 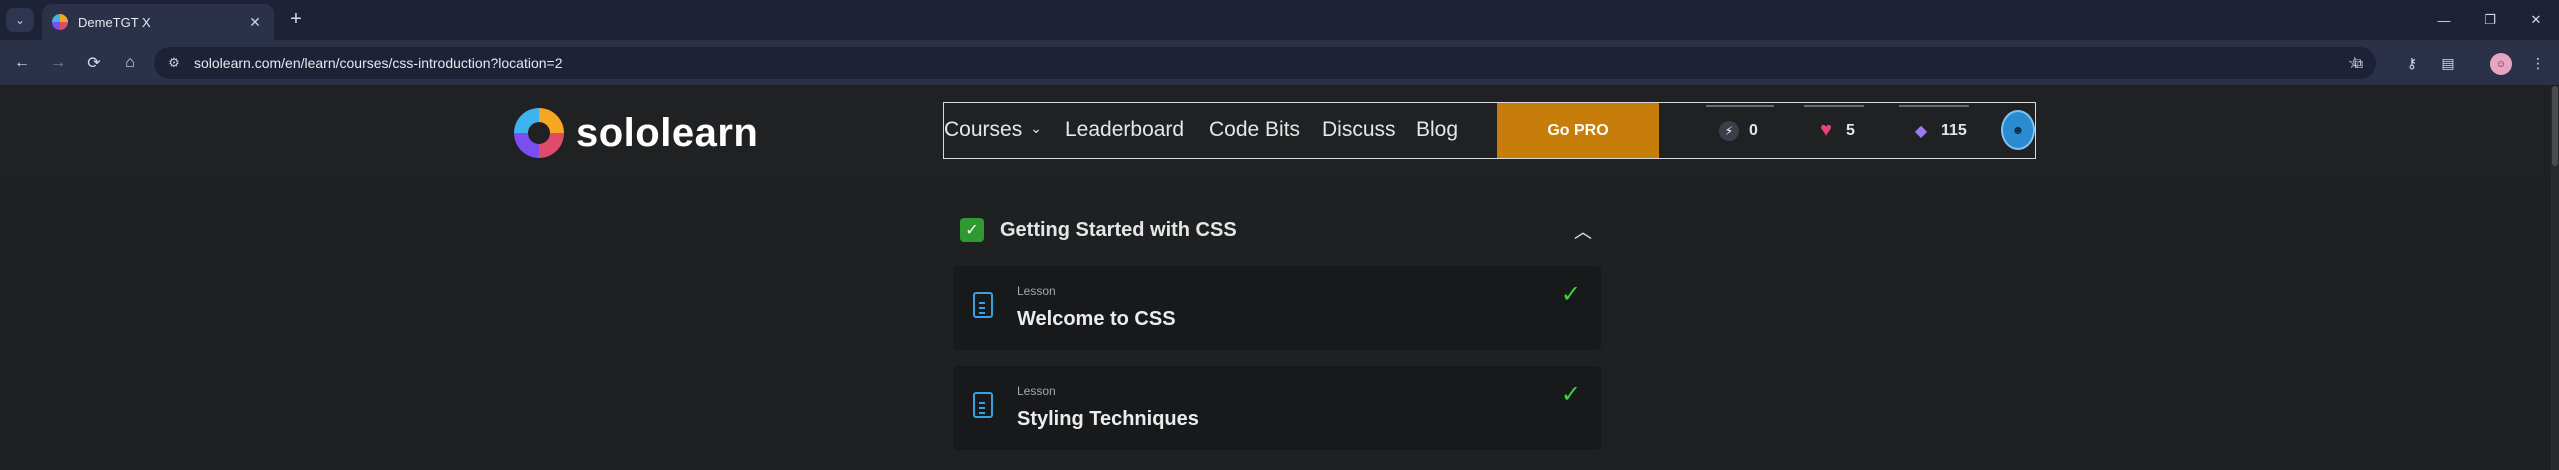 What do you see at coordinates (1096, 319) in the screenshot?
I see `lesson-title: Welcome to CSS` at bounding box center [1096, 319].